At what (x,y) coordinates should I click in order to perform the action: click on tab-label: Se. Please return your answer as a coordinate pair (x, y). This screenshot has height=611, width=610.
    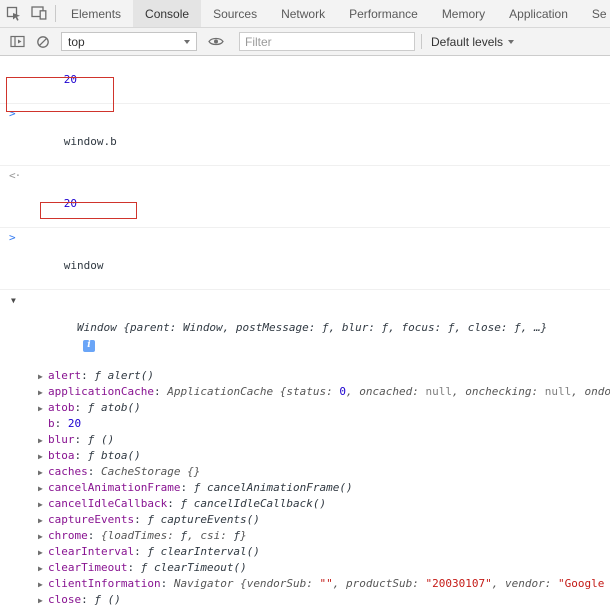
    Looking at the image, I should click on (599, 13).